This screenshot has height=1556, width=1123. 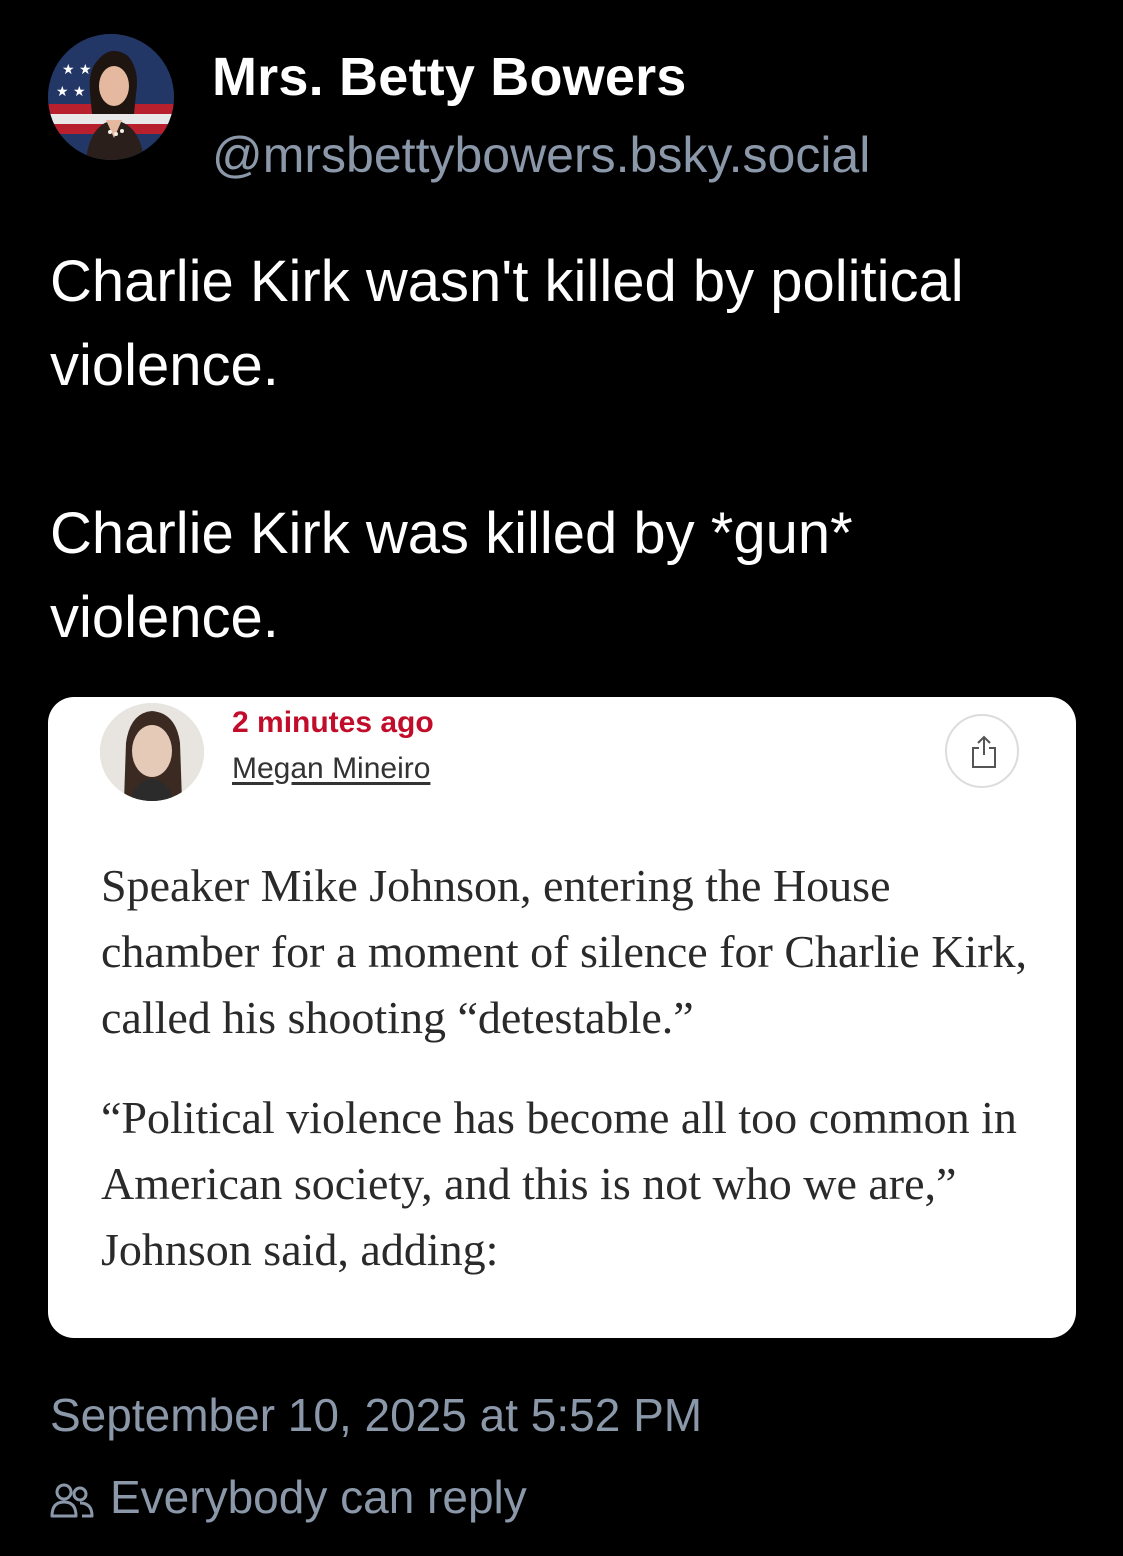 I want to click on author-avatar: ★ ★ ★ ★, so click(x=111, y=97).